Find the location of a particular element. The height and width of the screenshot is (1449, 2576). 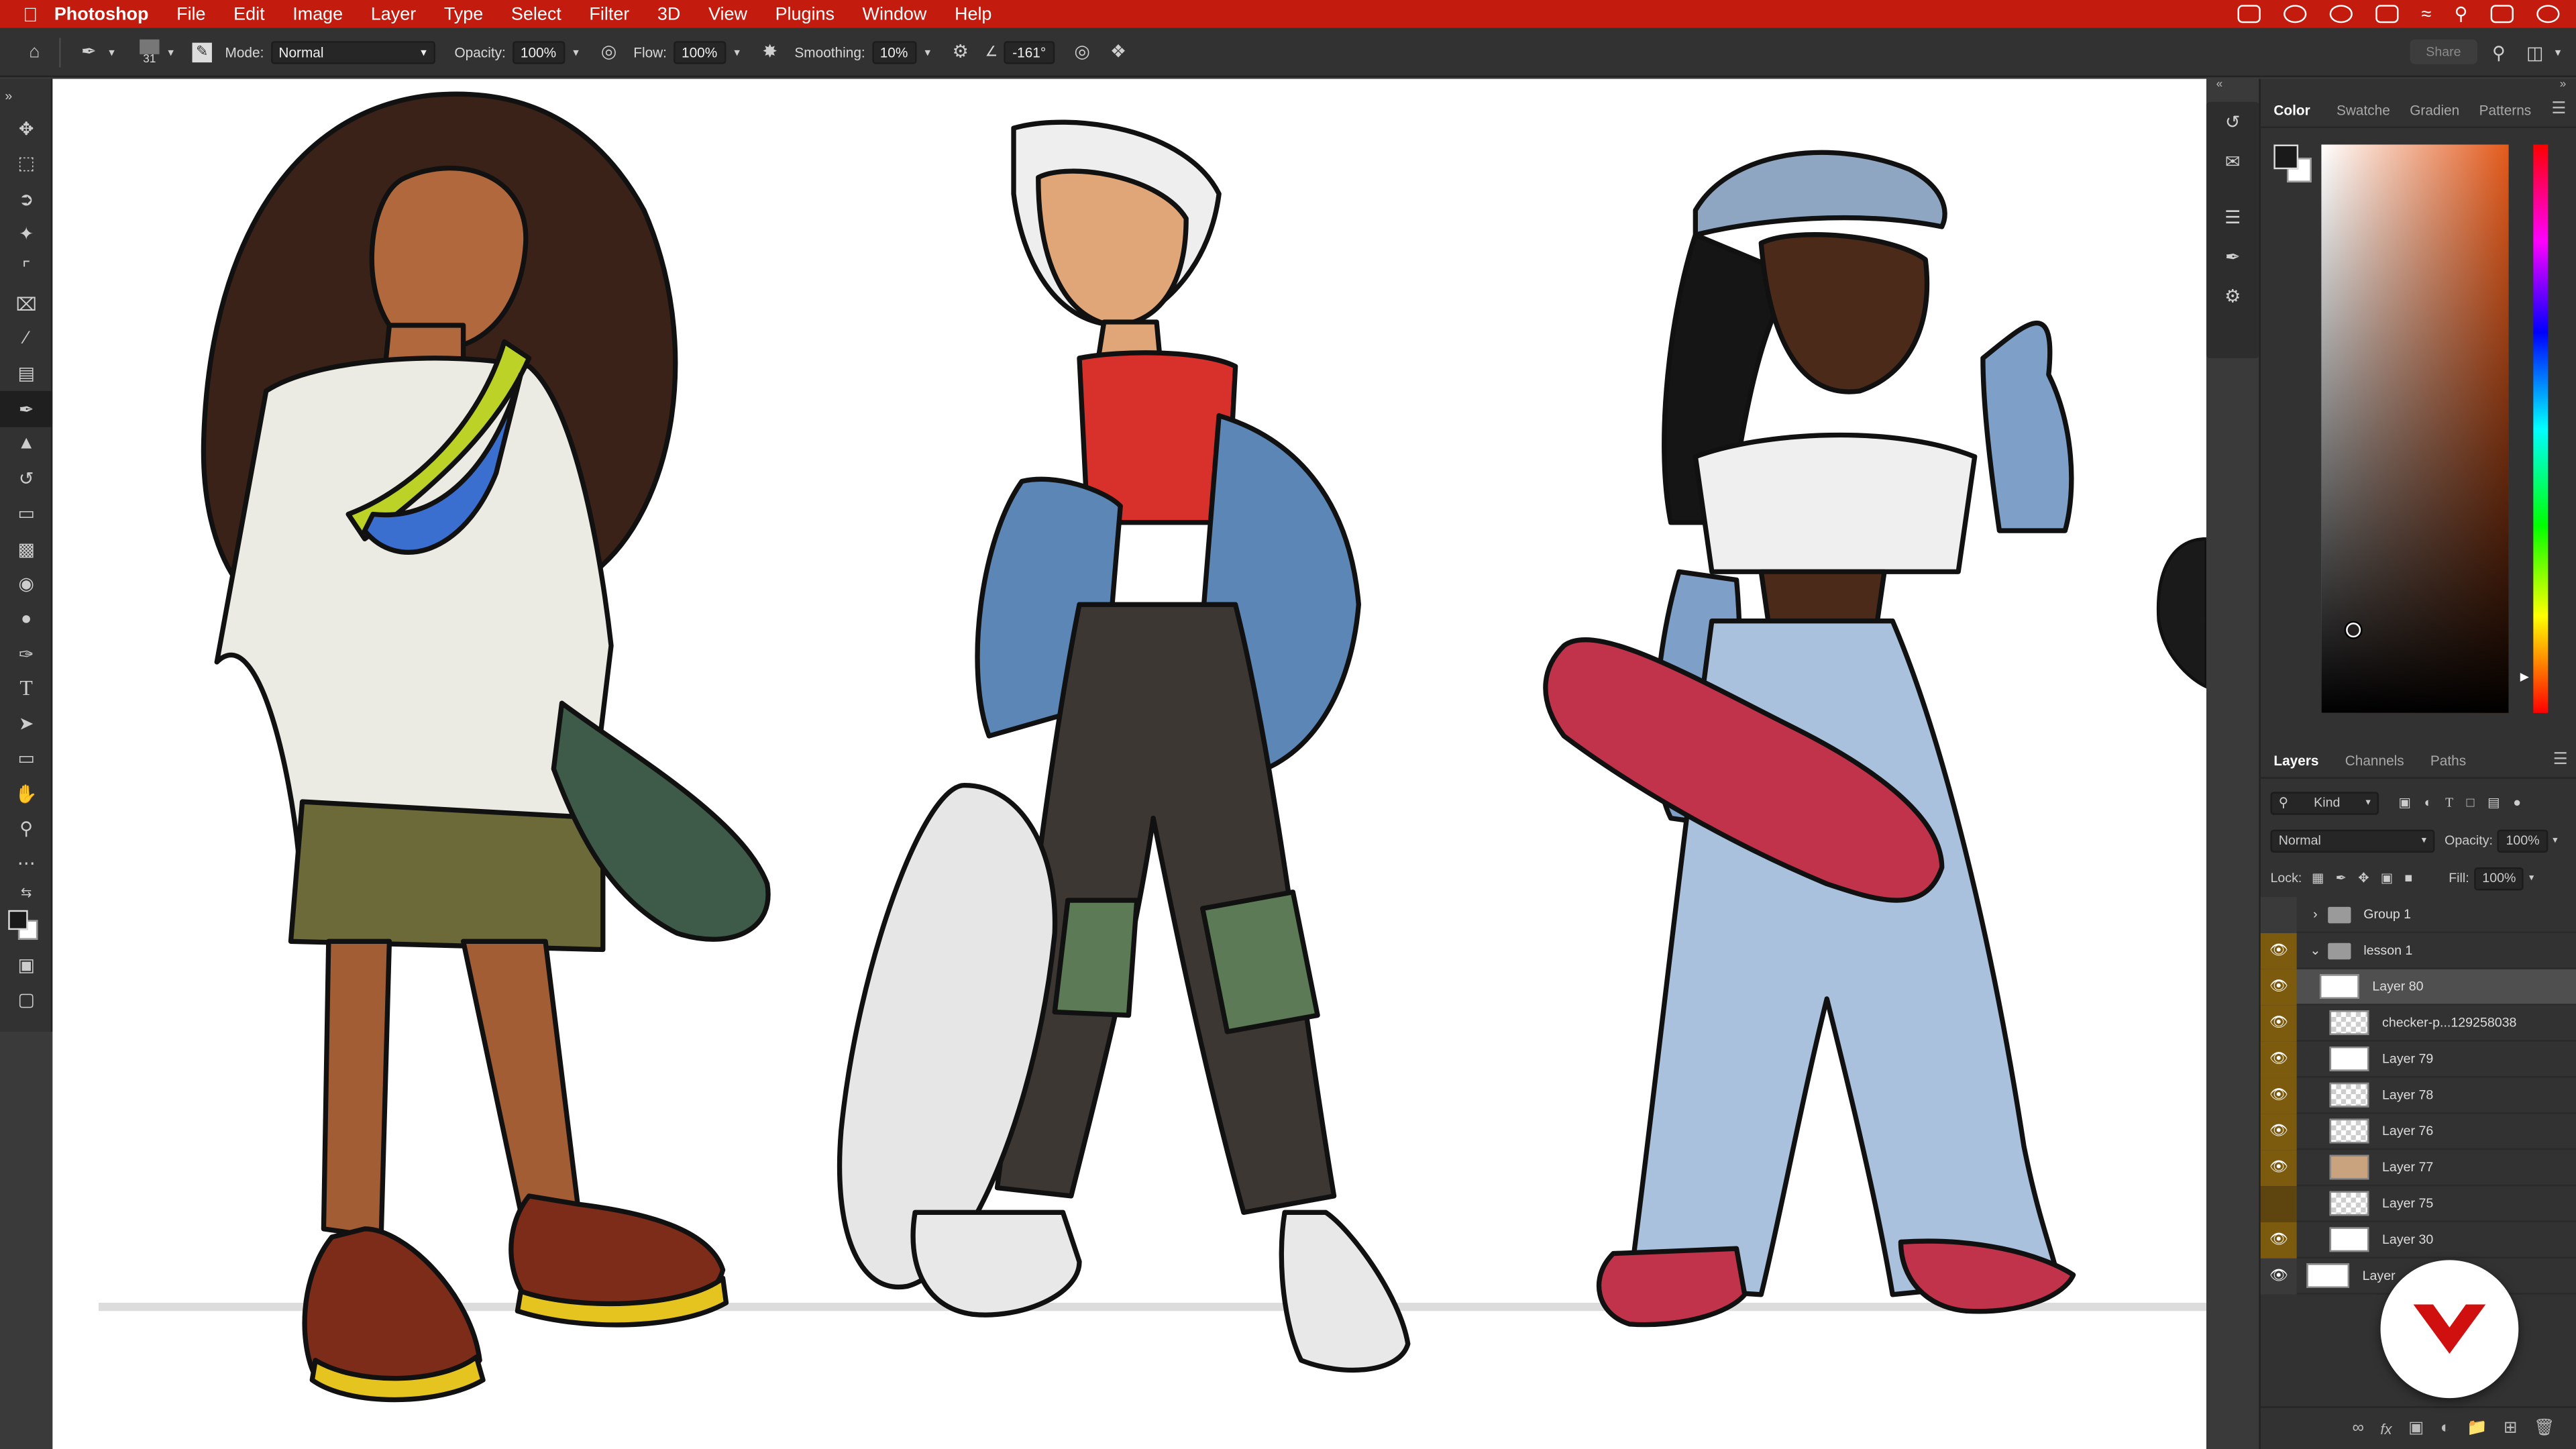

layer-row-group-1: › Group 1 is located at coordinates (2418, 915).